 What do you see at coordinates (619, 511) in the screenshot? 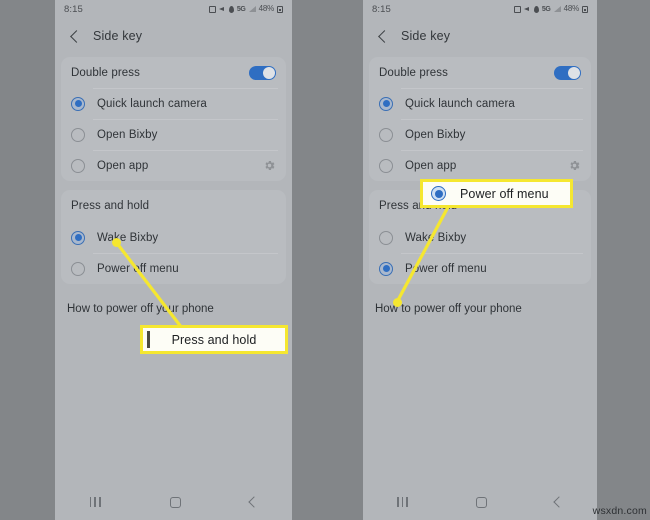
I see `watermark: wsxdn.com` at bounding box center [619, 511].